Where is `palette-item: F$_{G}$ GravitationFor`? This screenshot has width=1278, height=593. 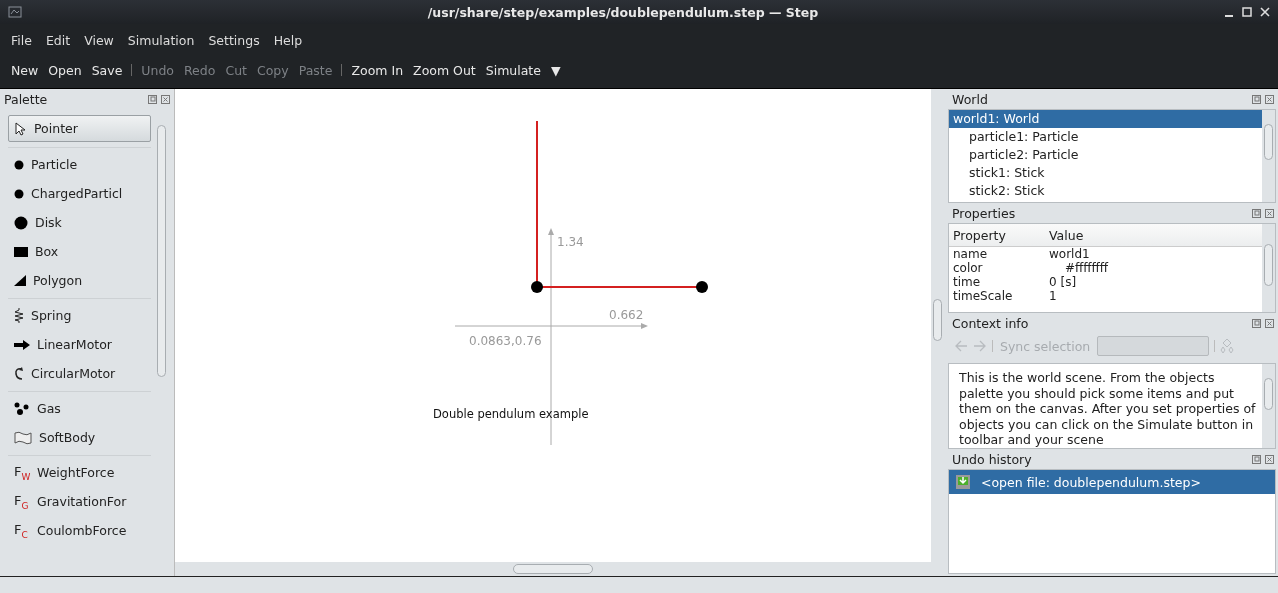 palette-item: F$_{G}$ GravitationFor is located at coordinates (79, 501).